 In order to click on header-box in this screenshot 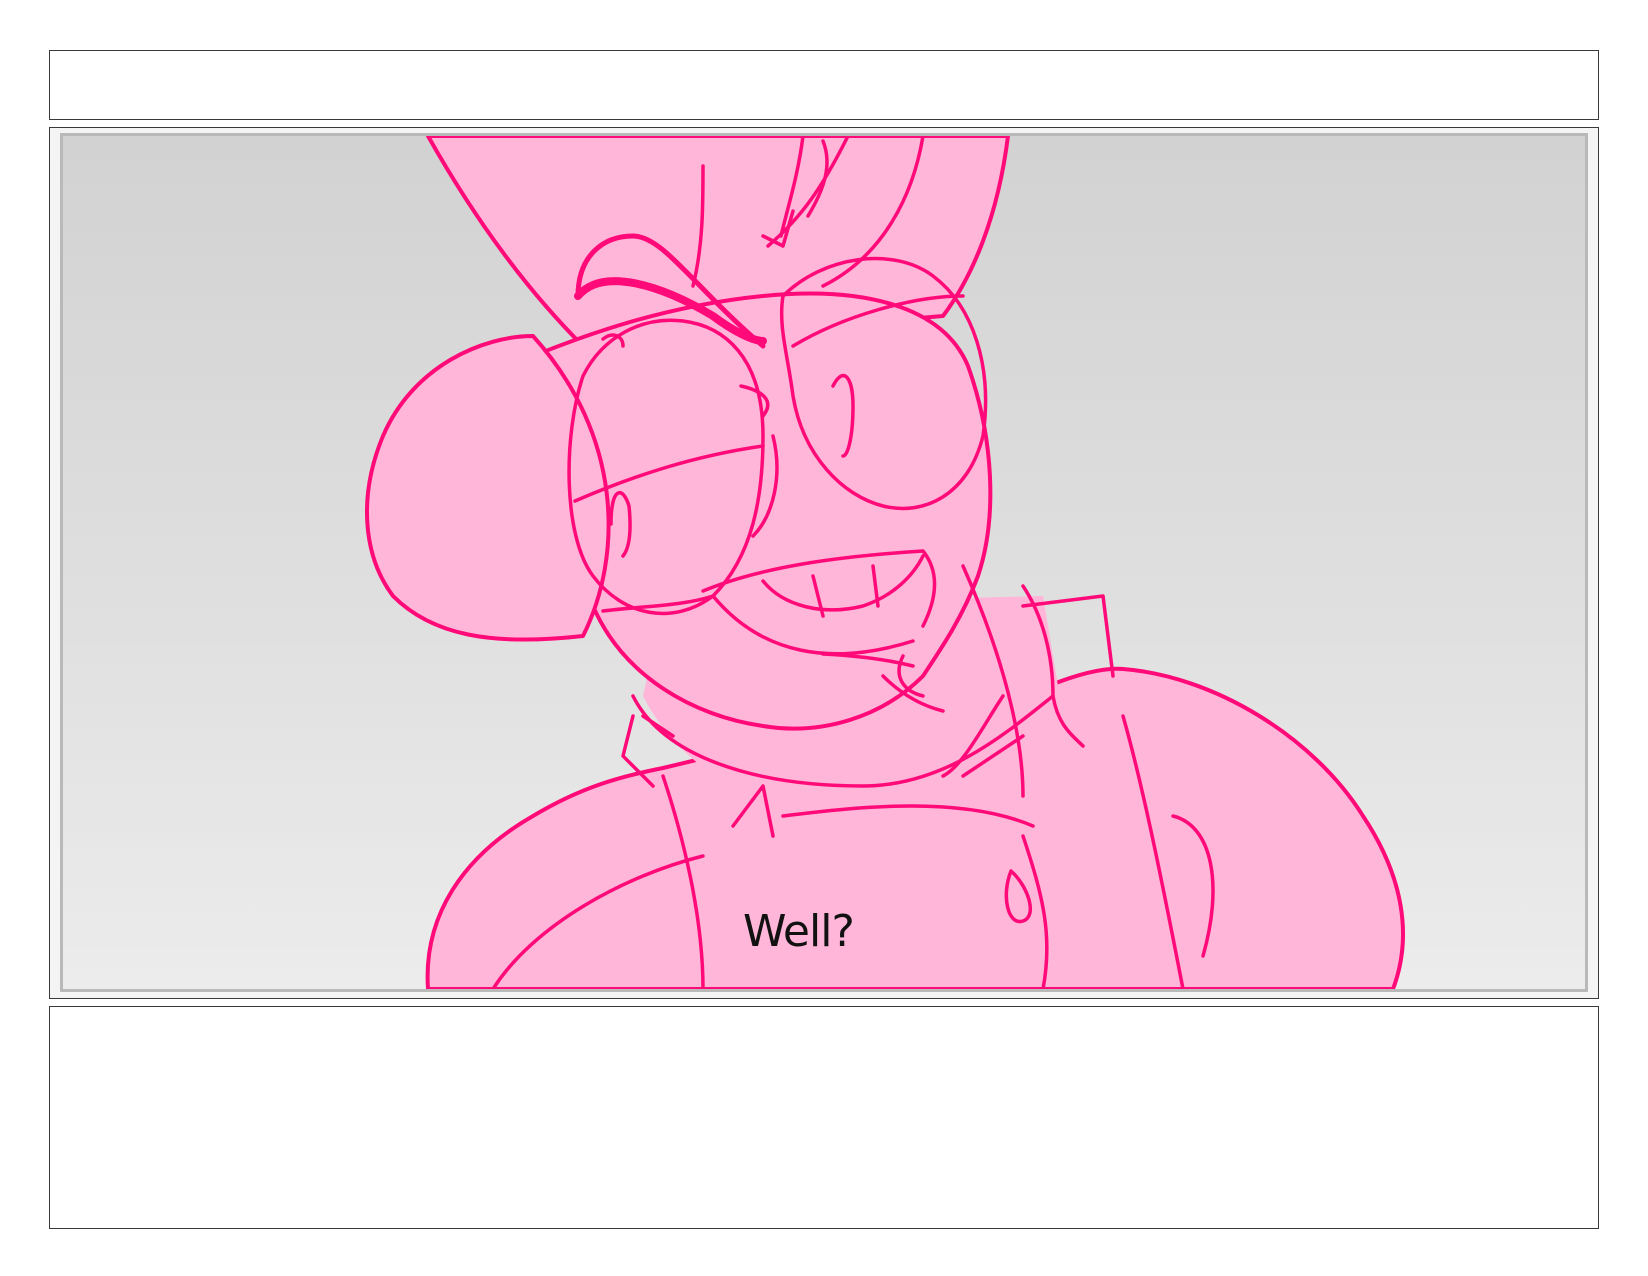, I will do `click(824, 85)`.